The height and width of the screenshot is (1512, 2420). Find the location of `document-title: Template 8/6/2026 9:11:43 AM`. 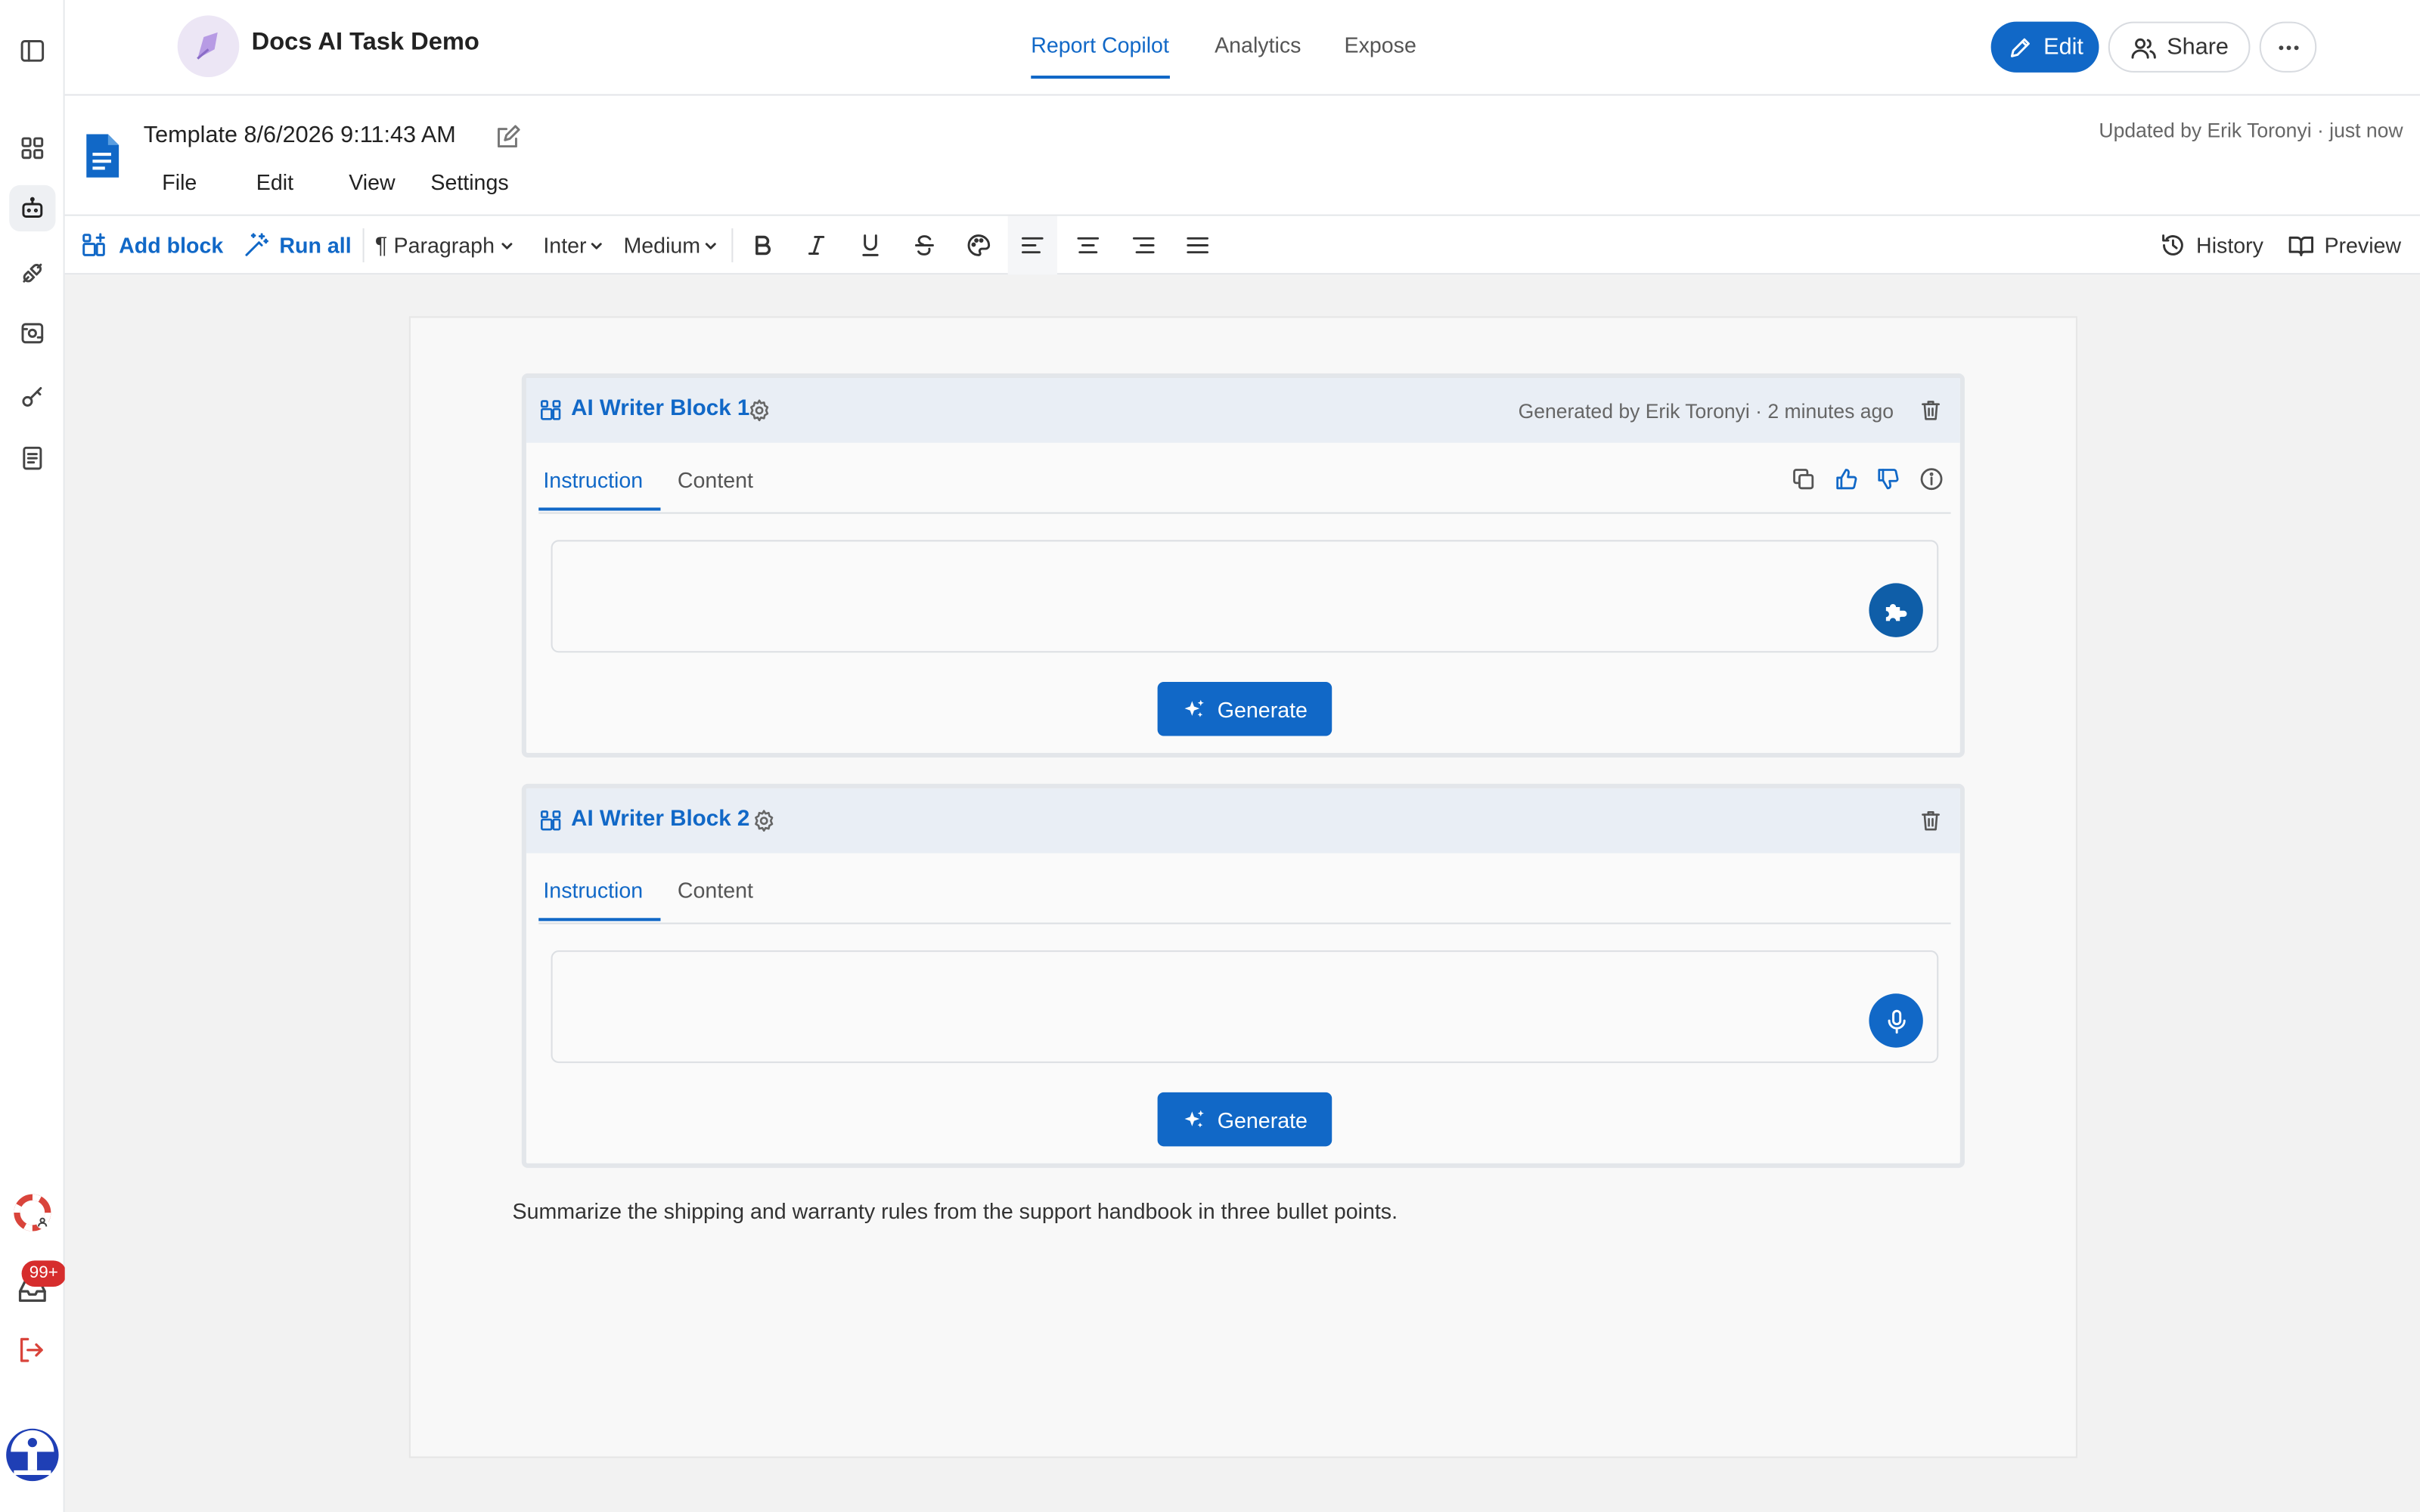

document-title: Template 8/6/2026 9:11:43 AM is located at coordinates (300, 135).